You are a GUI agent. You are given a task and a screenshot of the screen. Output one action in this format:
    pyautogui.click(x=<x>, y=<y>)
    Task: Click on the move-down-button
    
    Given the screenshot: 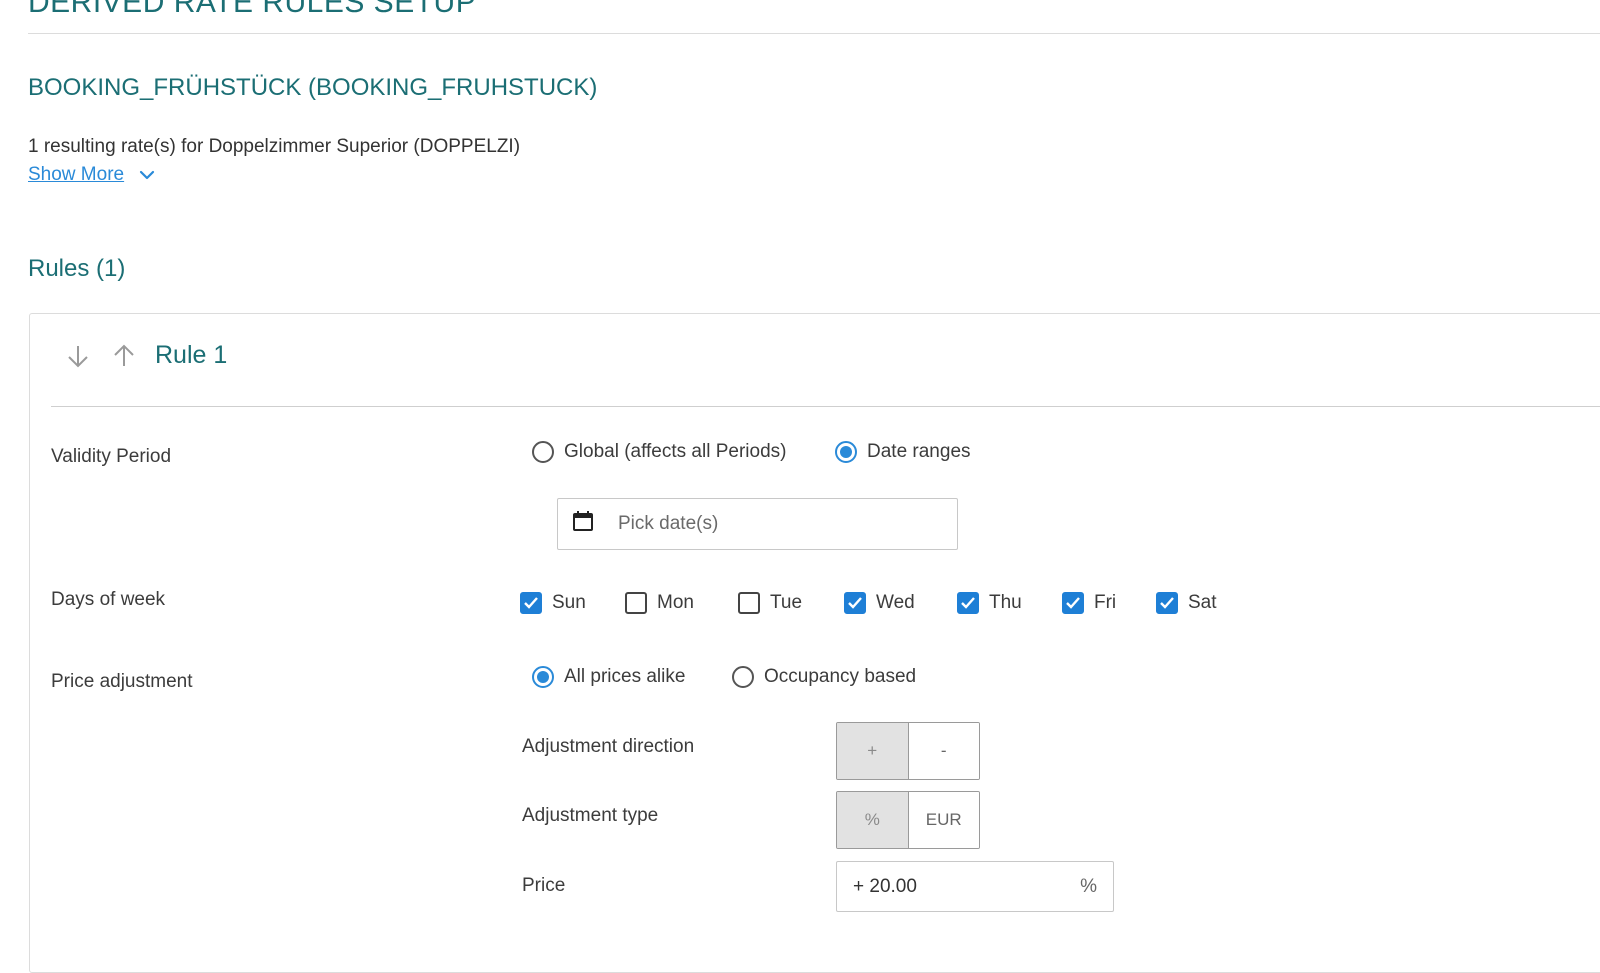 What is the action you would take?
    pyautogui.click(x=78, y=356)
    